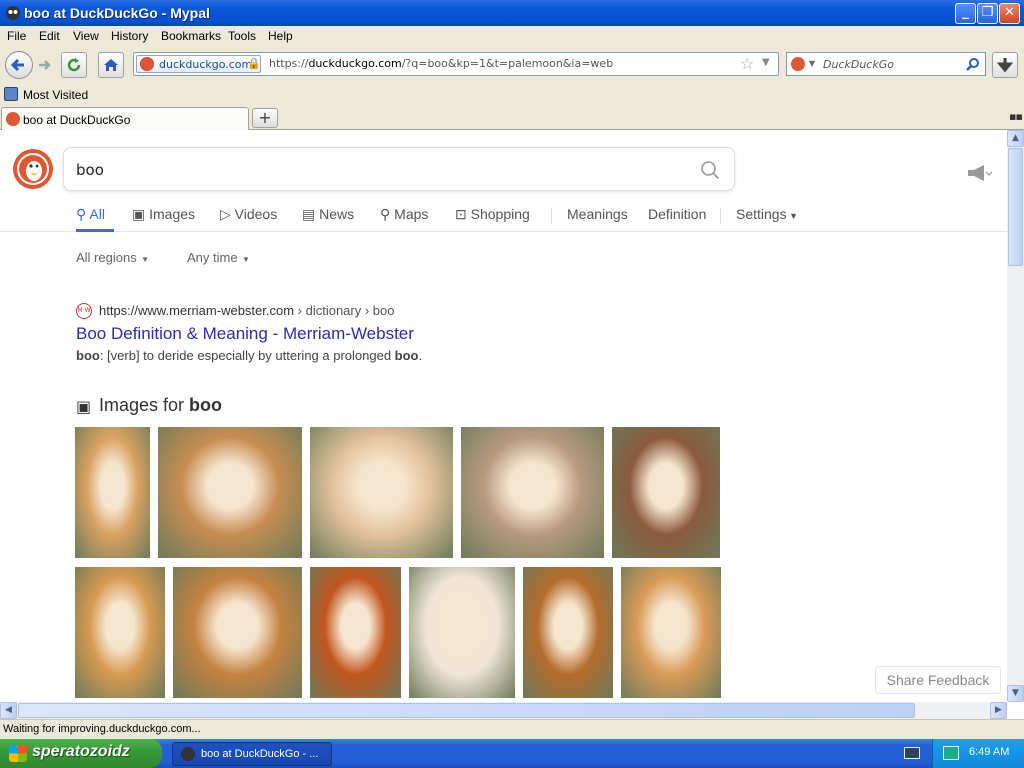 The width and height of the screenshot is (1024, 768). I want to click on menu-edit: Edit, so click(49, 36).